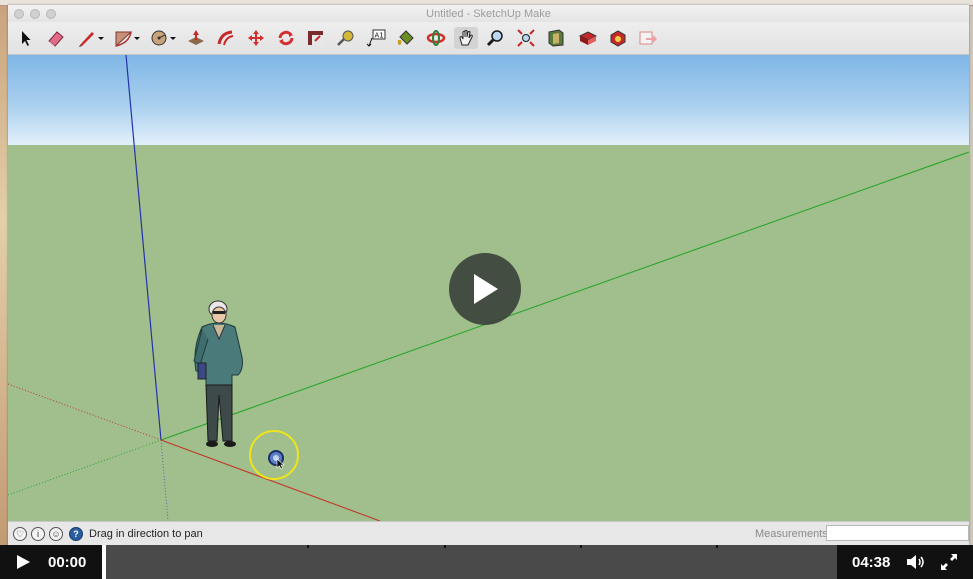  Describe the element at coordinates (791, 534) in the screenshot. I see `measurements-label: Measurements` at that location.